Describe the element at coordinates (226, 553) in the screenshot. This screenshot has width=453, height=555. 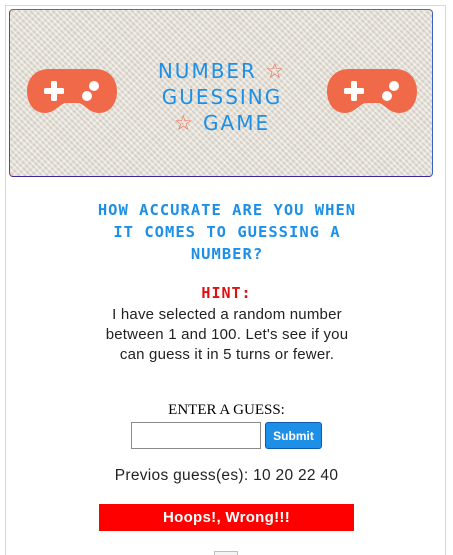
I see `scroll-indicator` at that location.